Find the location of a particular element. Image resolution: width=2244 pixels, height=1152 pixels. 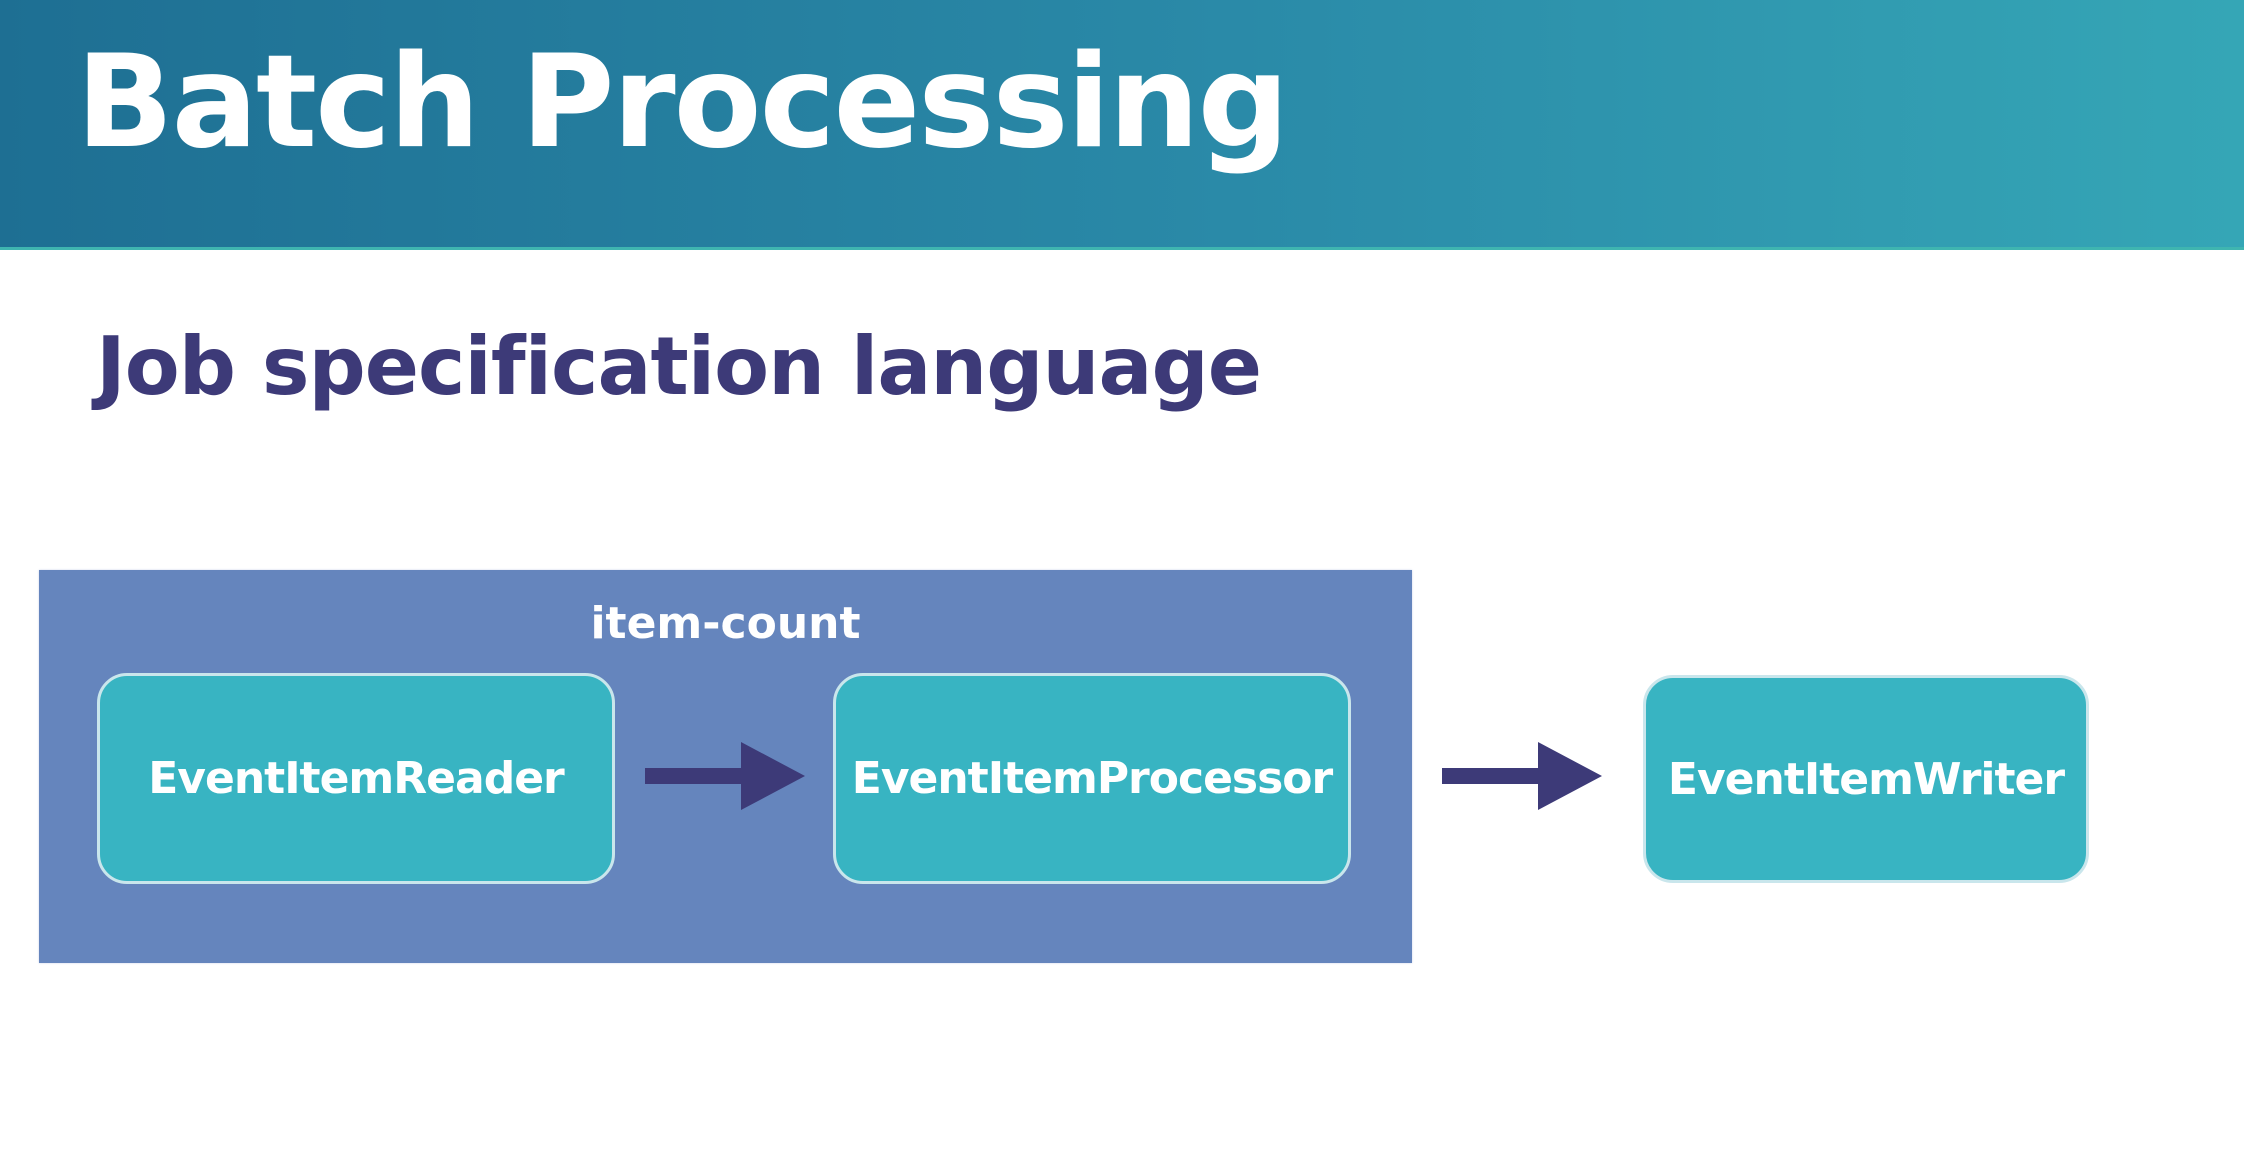

node-label: EventItemProcessor is located at coordinates (1092, 778).